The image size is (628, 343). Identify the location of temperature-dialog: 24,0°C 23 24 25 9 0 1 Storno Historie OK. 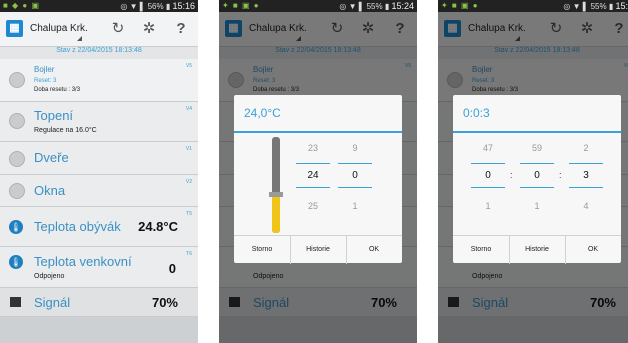
(318, 179).